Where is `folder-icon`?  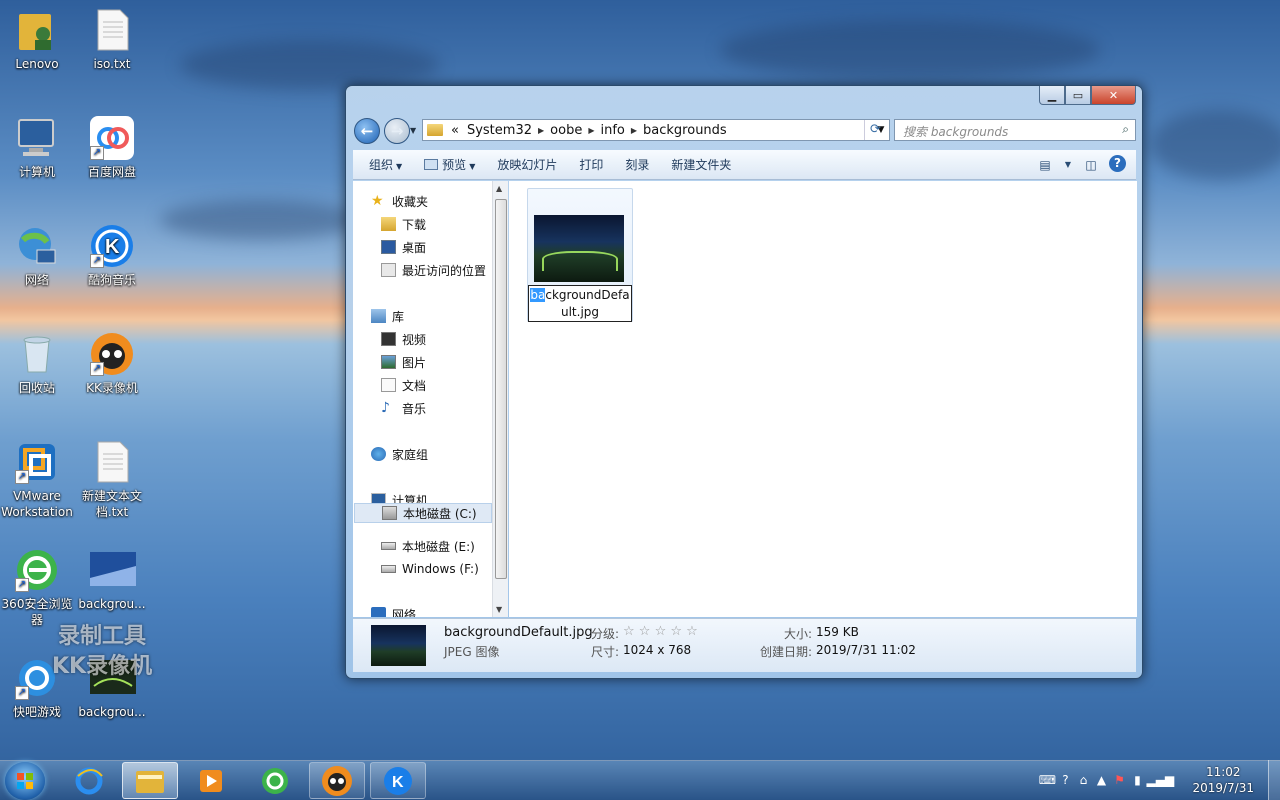
folder-icon is located at coordinates (150, 781).